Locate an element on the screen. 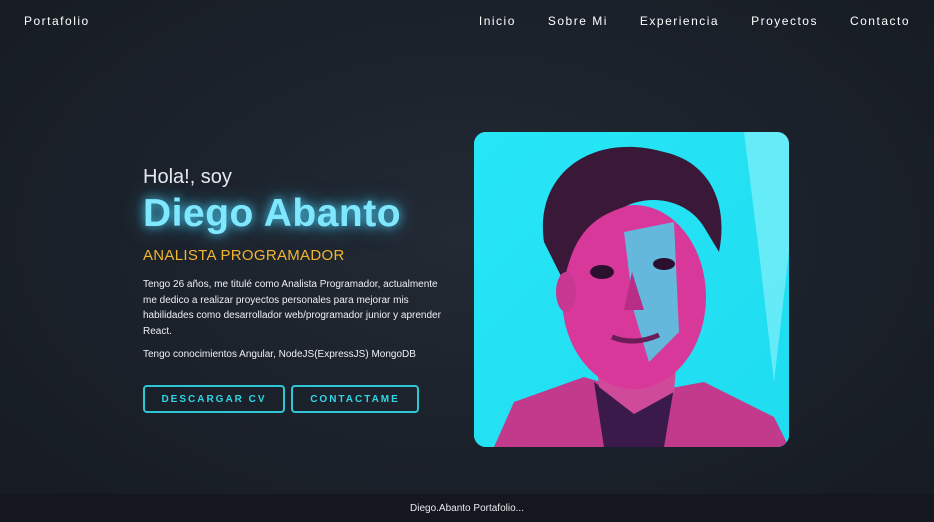 The image size is (934, 522). brand-logo: Portafolio is located at coordinates (57, 21).